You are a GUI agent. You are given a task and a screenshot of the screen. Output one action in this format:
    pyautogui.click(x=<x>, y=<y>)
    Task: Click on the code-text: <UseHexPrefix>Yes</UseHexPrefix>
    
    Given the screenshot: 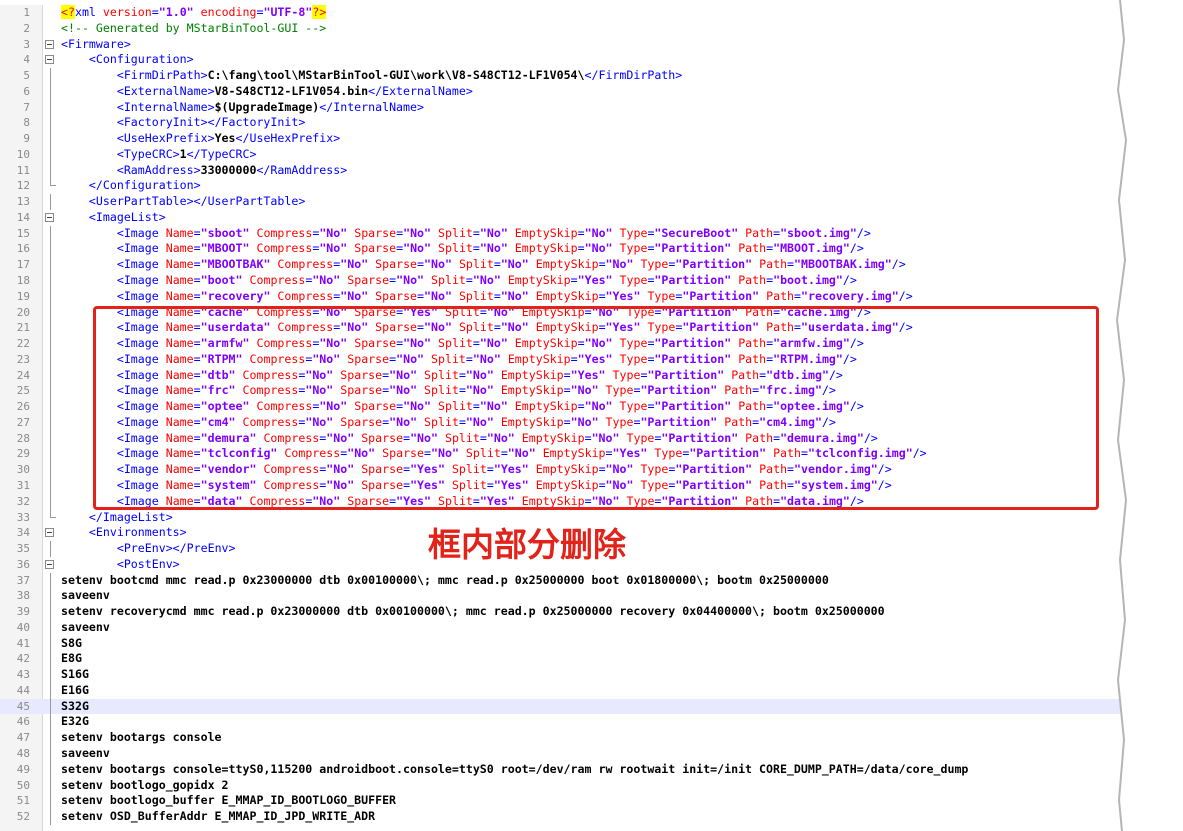 What is the action you would take?
    pyautogui.click(x=200, y=139)
    